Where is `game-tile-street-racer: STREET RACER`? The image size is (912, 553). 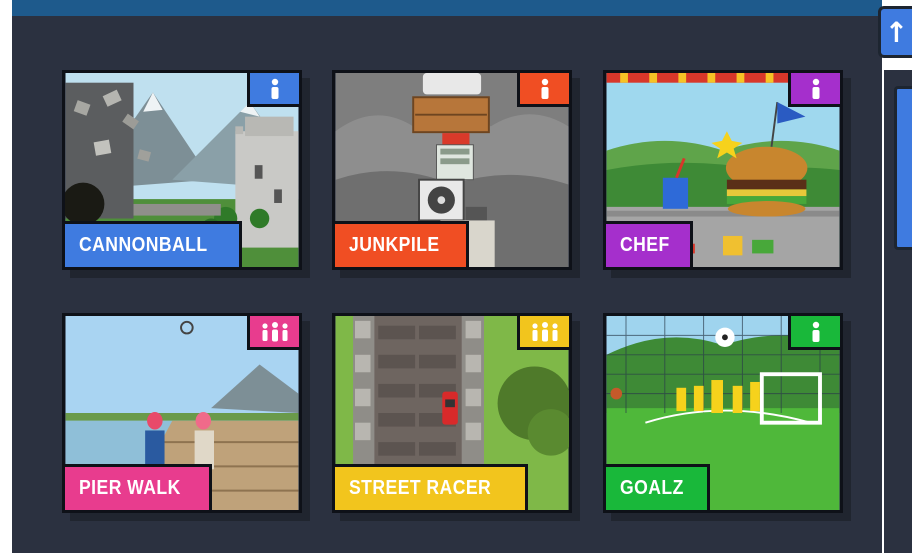
game-tile-street-racer: STREET RACER is located at coordinates (452, 413).